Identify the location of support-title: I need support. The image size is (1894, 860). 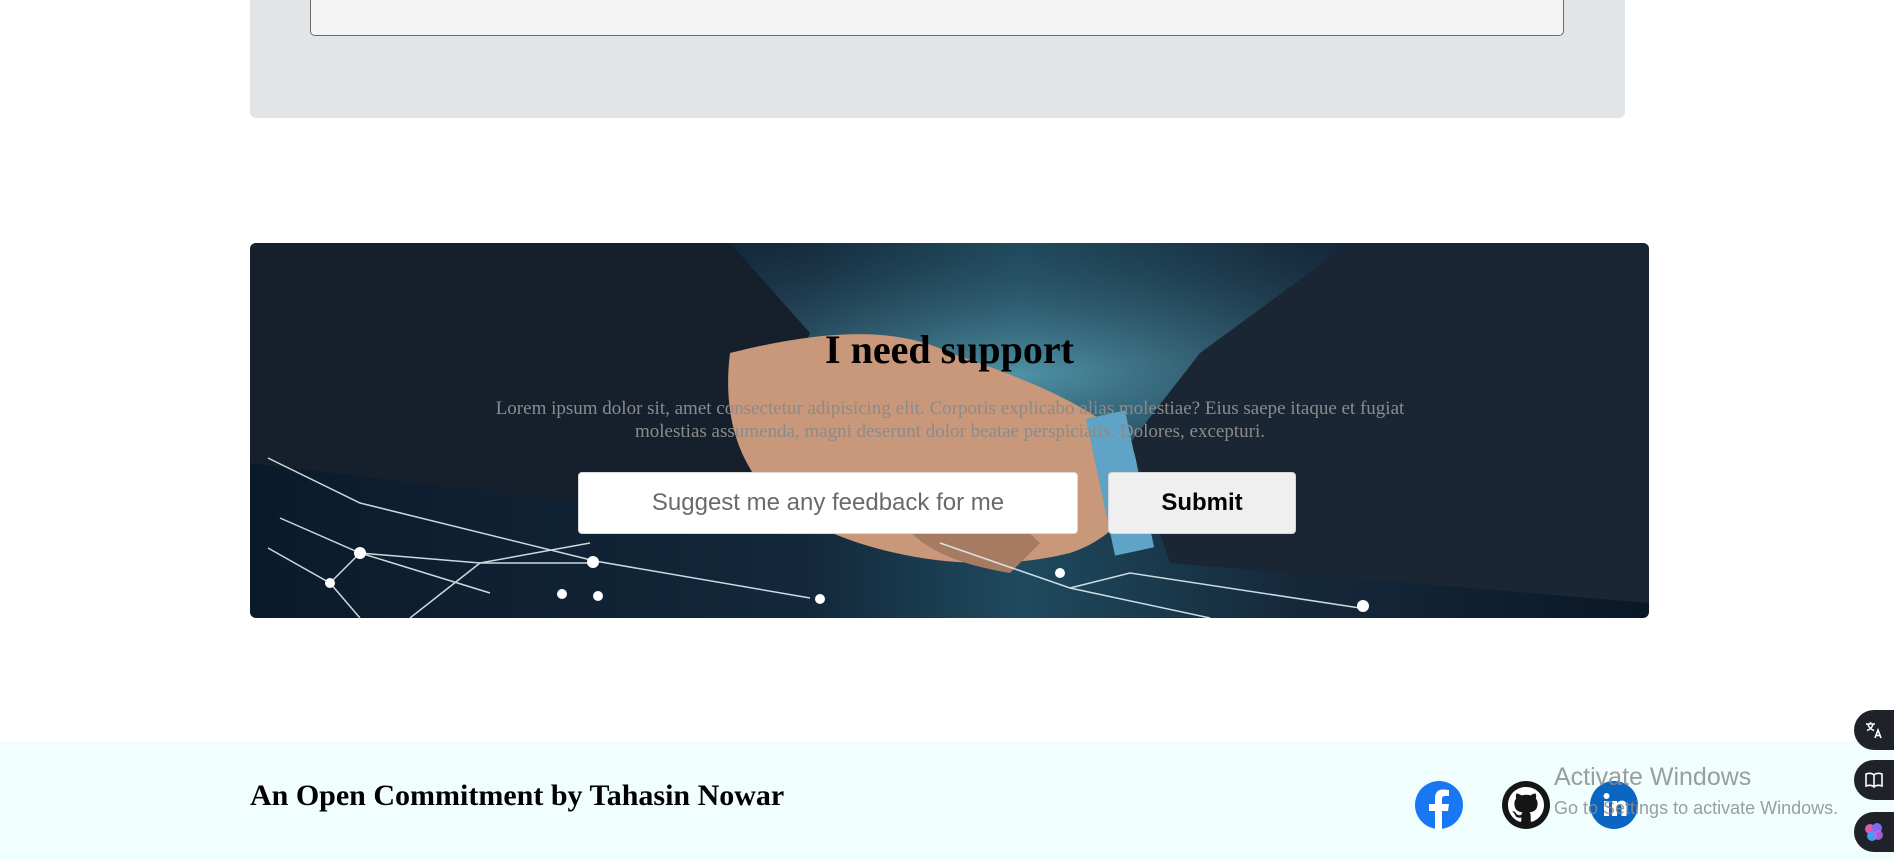
(949, 350).